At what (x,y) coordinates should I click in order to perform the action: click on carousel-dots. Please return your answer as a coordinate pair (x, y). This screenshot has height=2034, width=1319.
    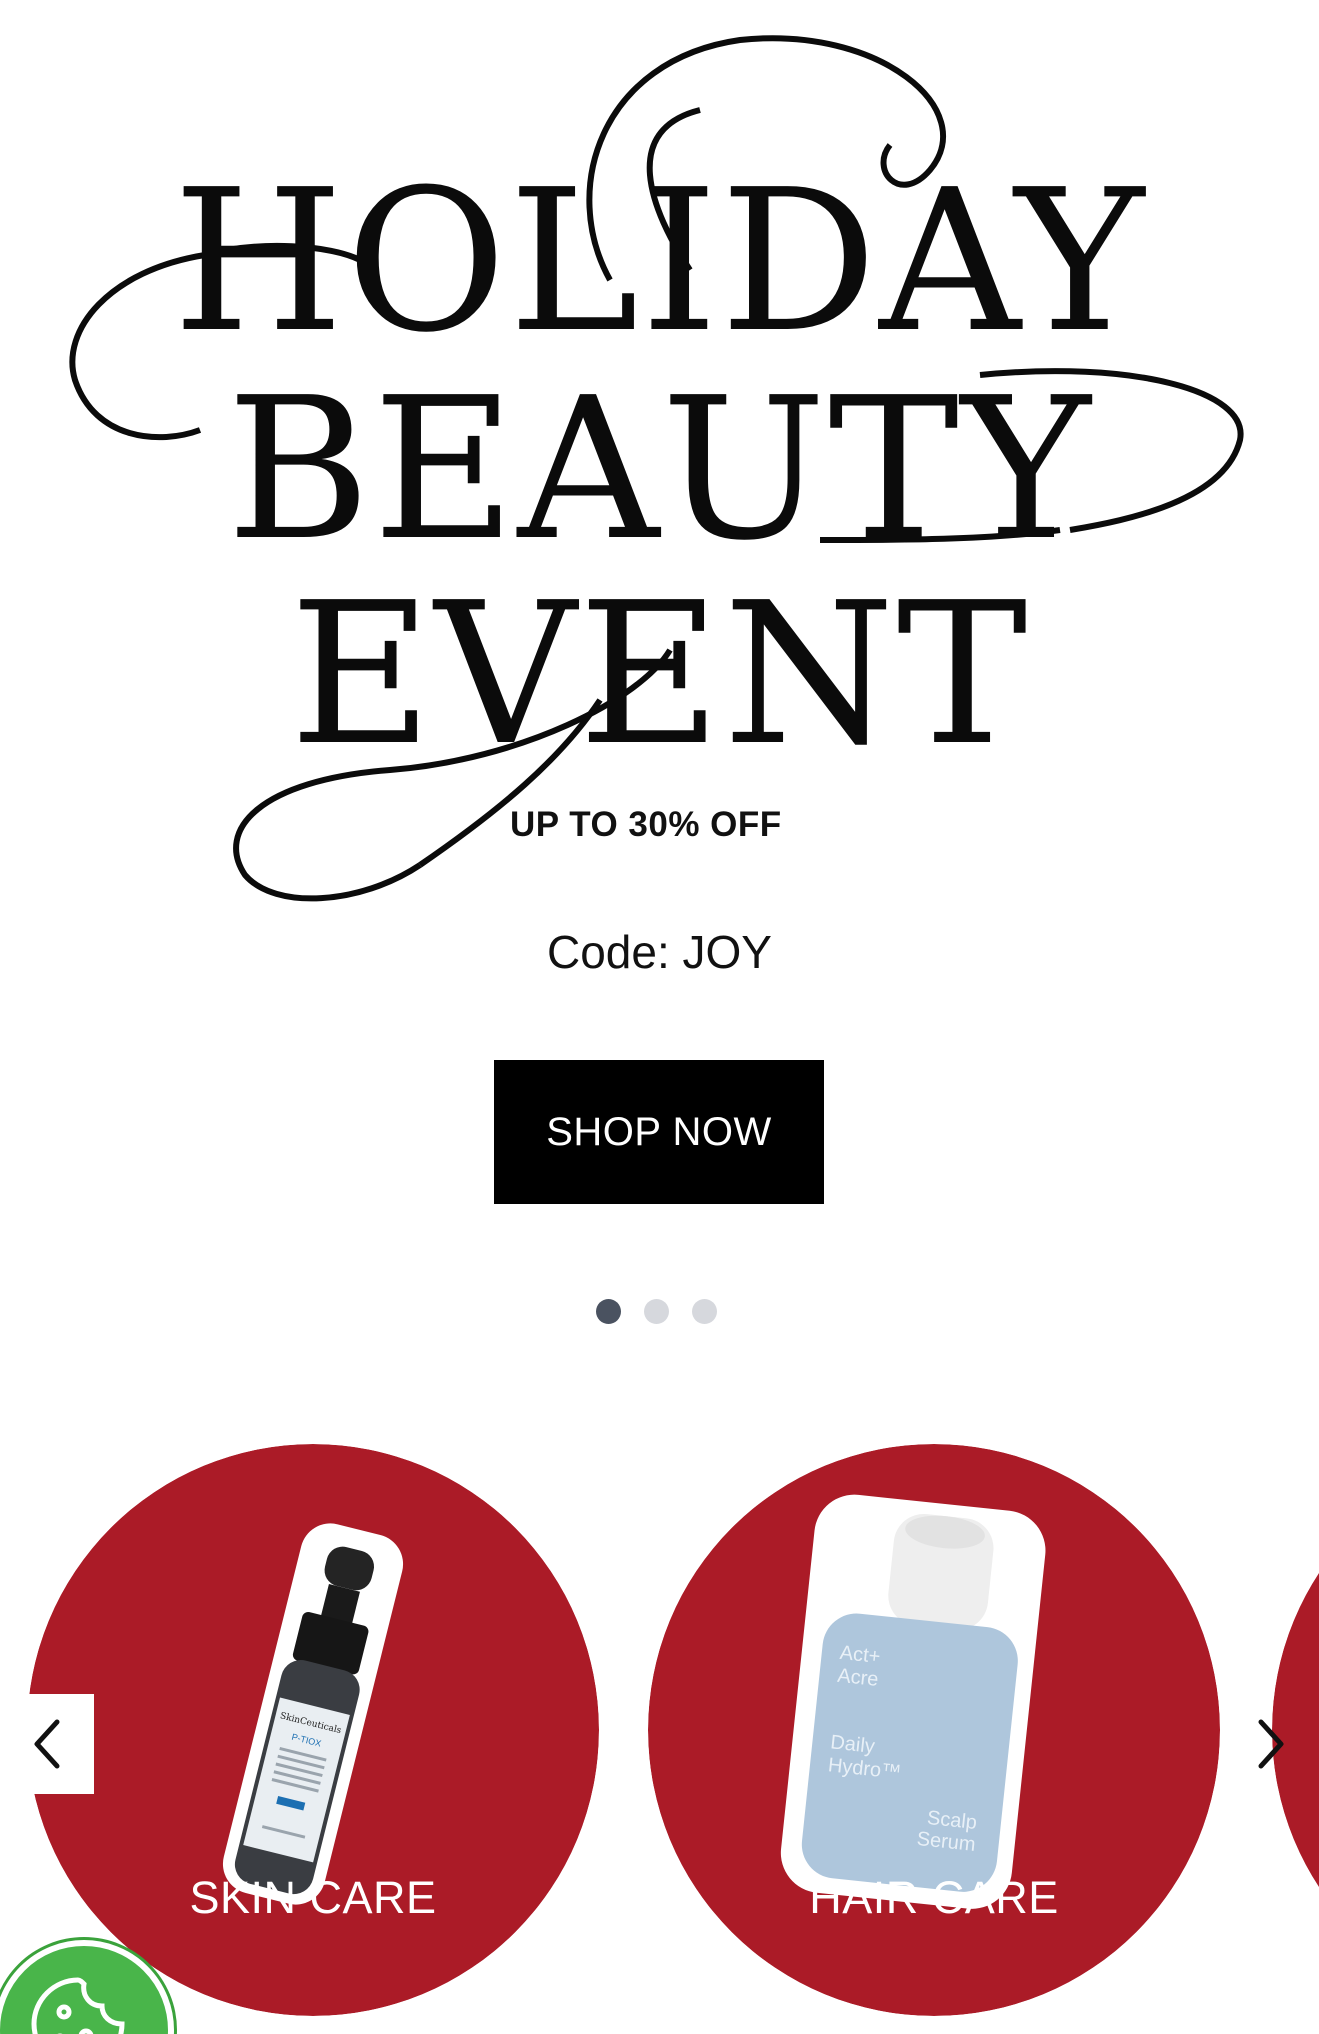
    Looking at the image, I should click on (656, 1311).